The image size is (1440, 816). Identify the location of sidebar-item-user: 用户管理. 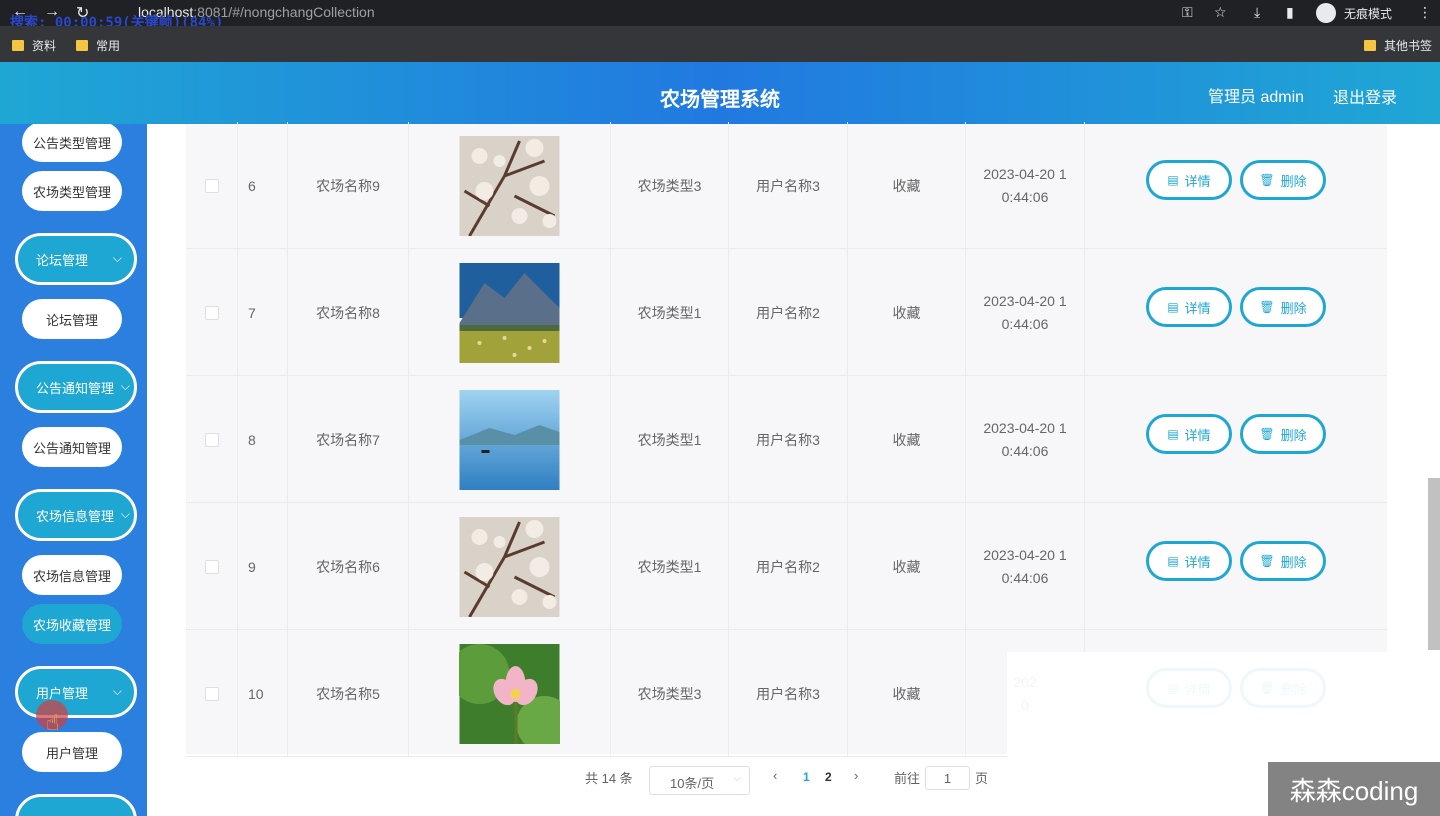
(72, 752).